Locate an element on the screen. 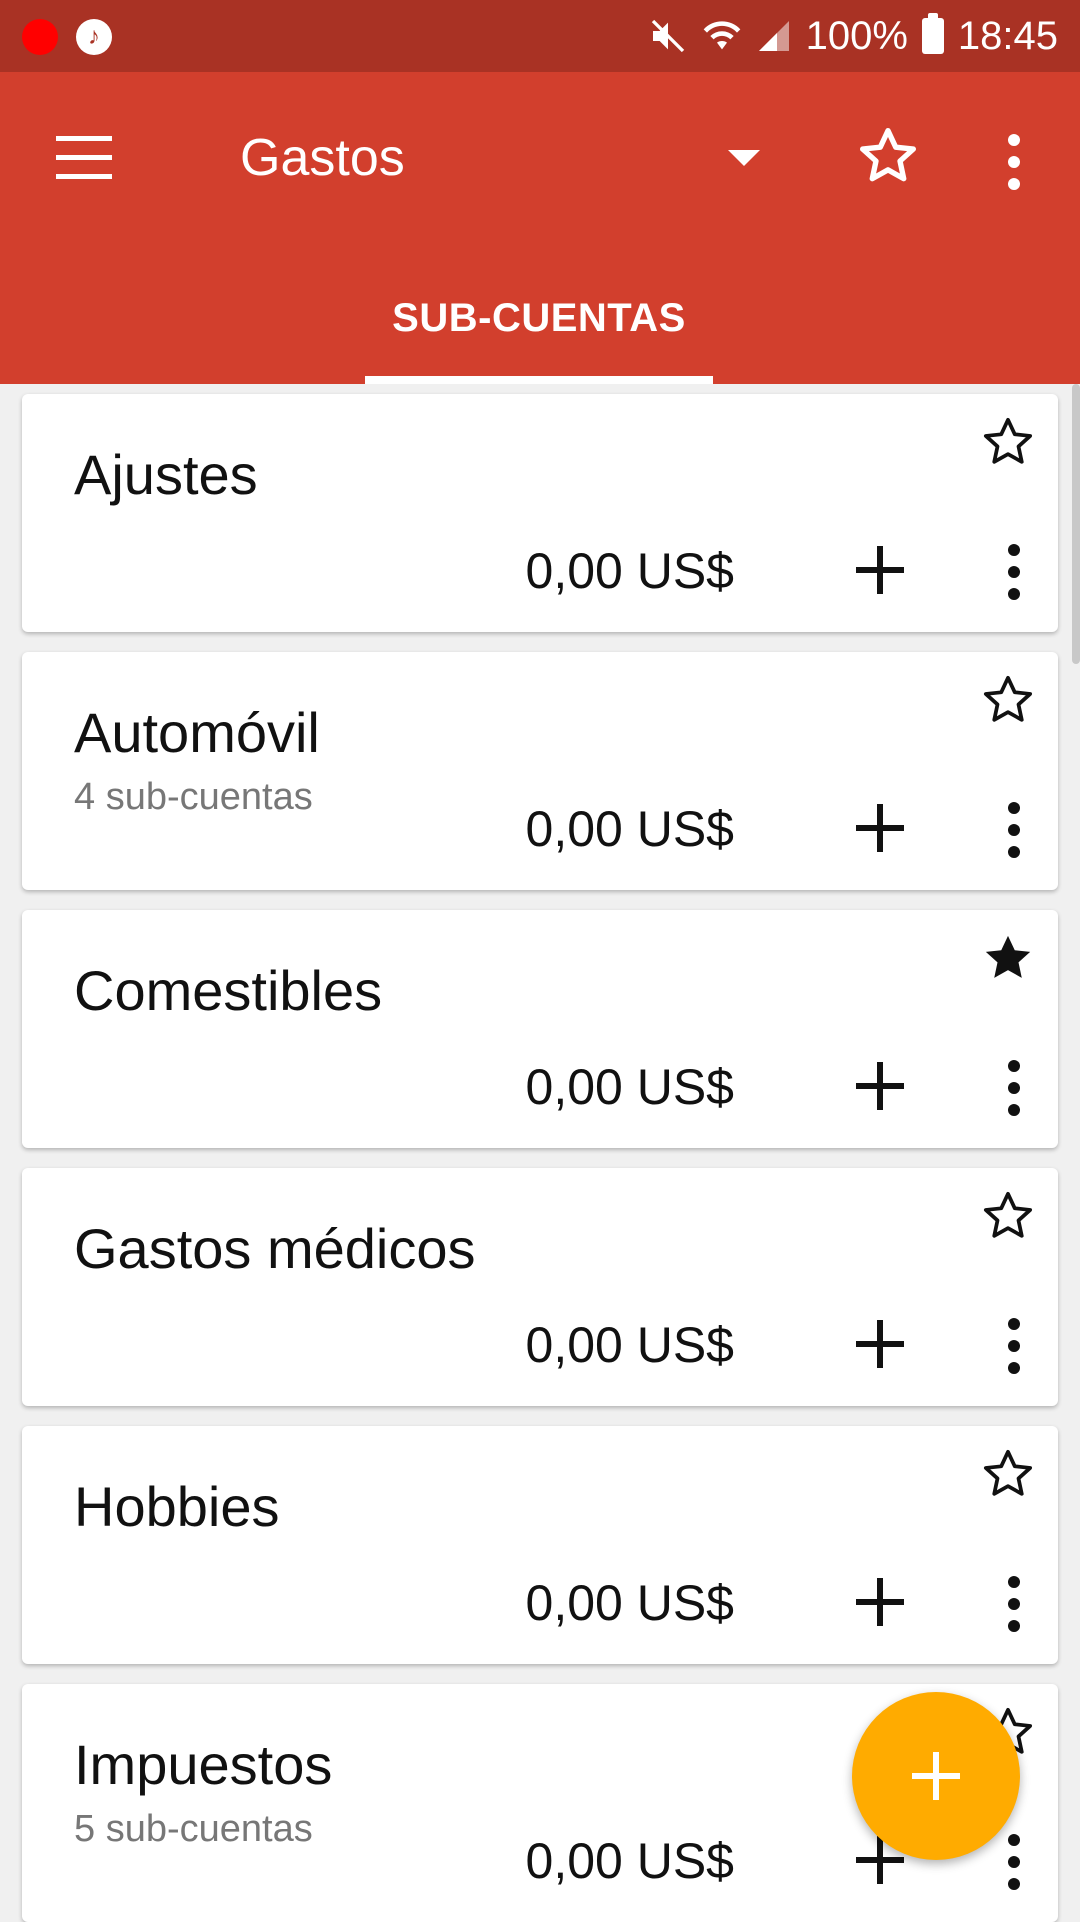  account-name: Impuestos is located at coordinates (203, 1764).